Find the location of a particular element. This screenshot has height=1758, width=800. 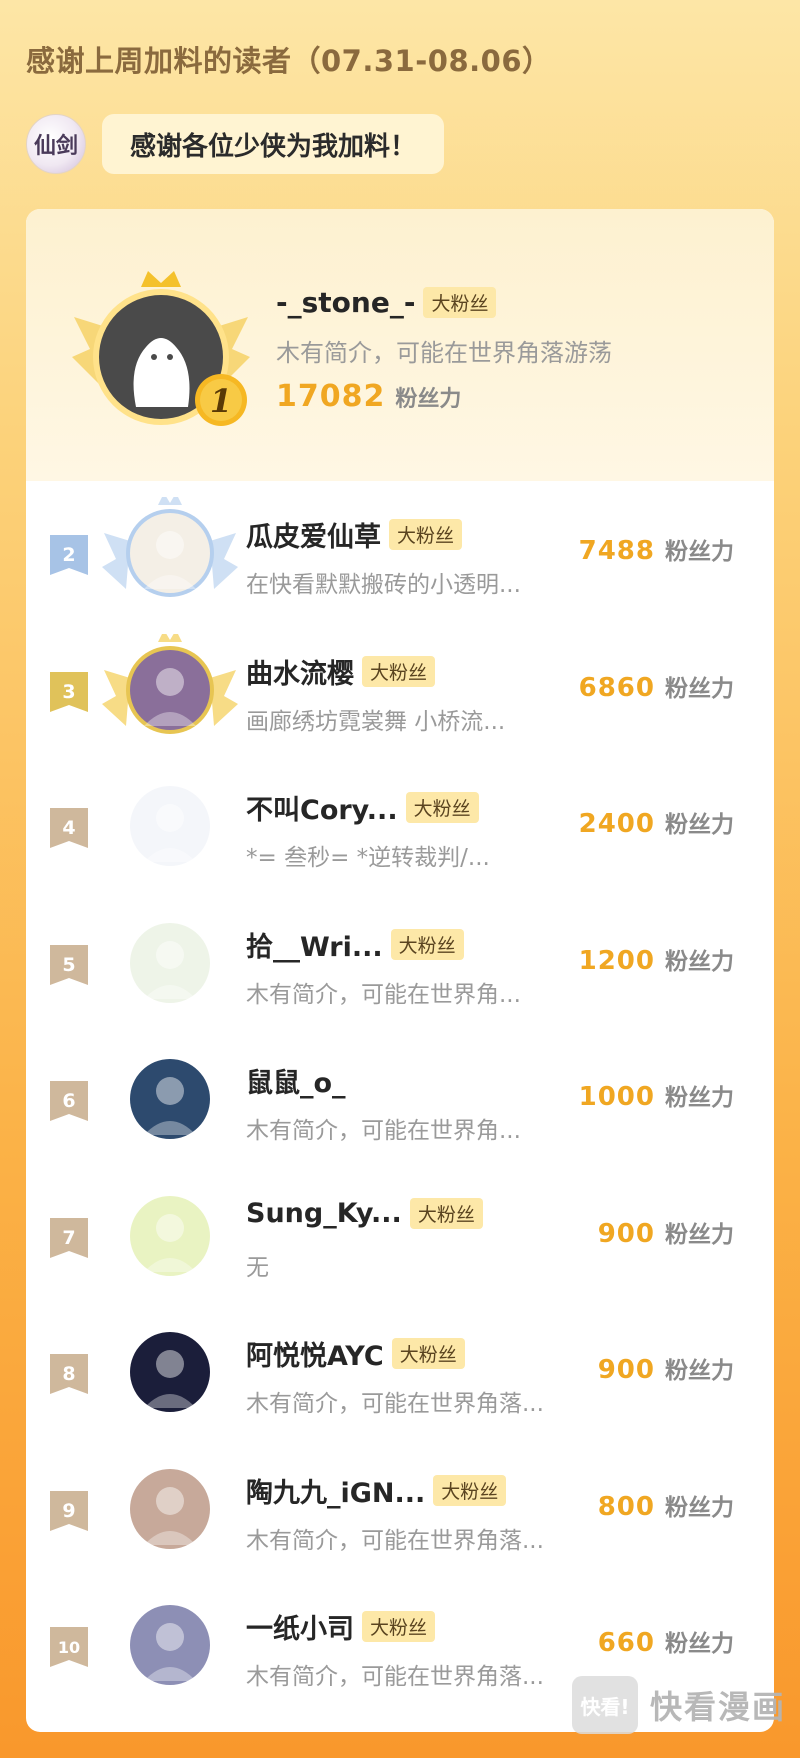

rank-number: 10 is located at coordinates (69, 1647).